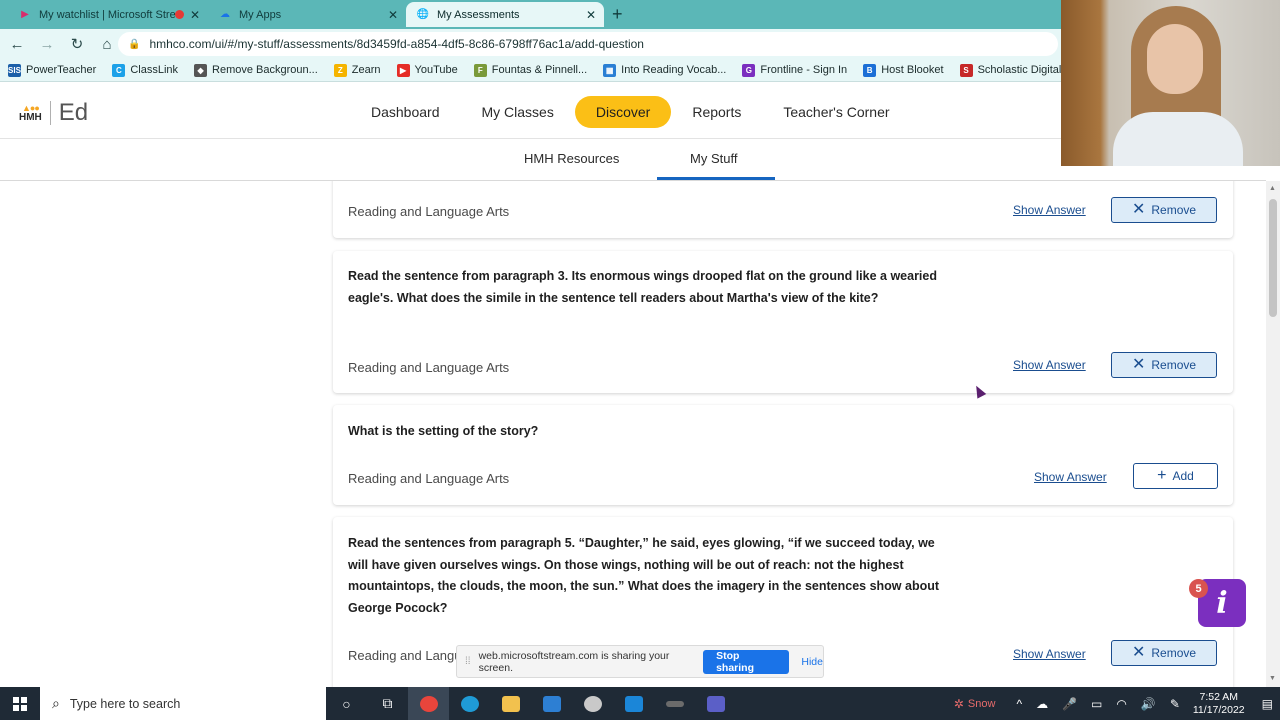 The image size is (1280, 720). What do you see at coordinates (1273, 258) in the screenshot?
I see `scroll-thumb` at bounding box center [1273, 258].